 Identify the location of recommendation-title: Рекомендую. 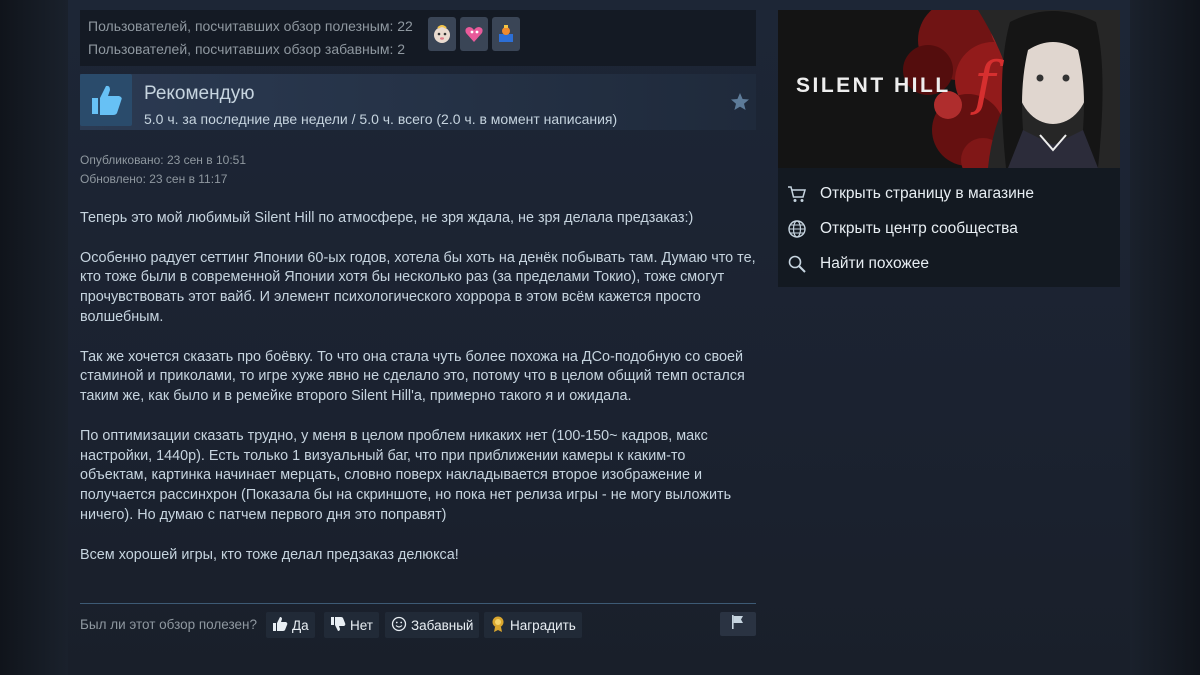
(199, 94).